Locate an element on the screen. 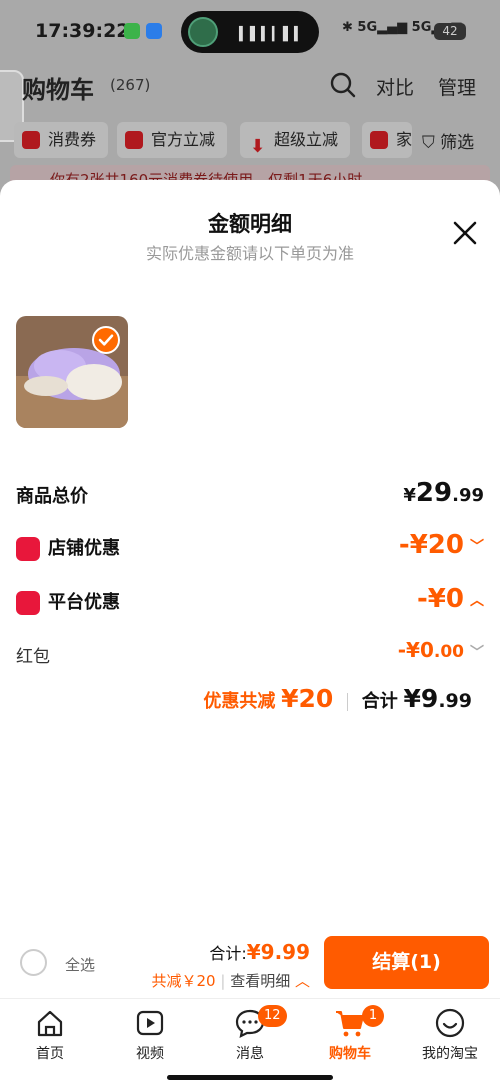  total-price-value: ¥29.99 is located at coordinates (443, 493).